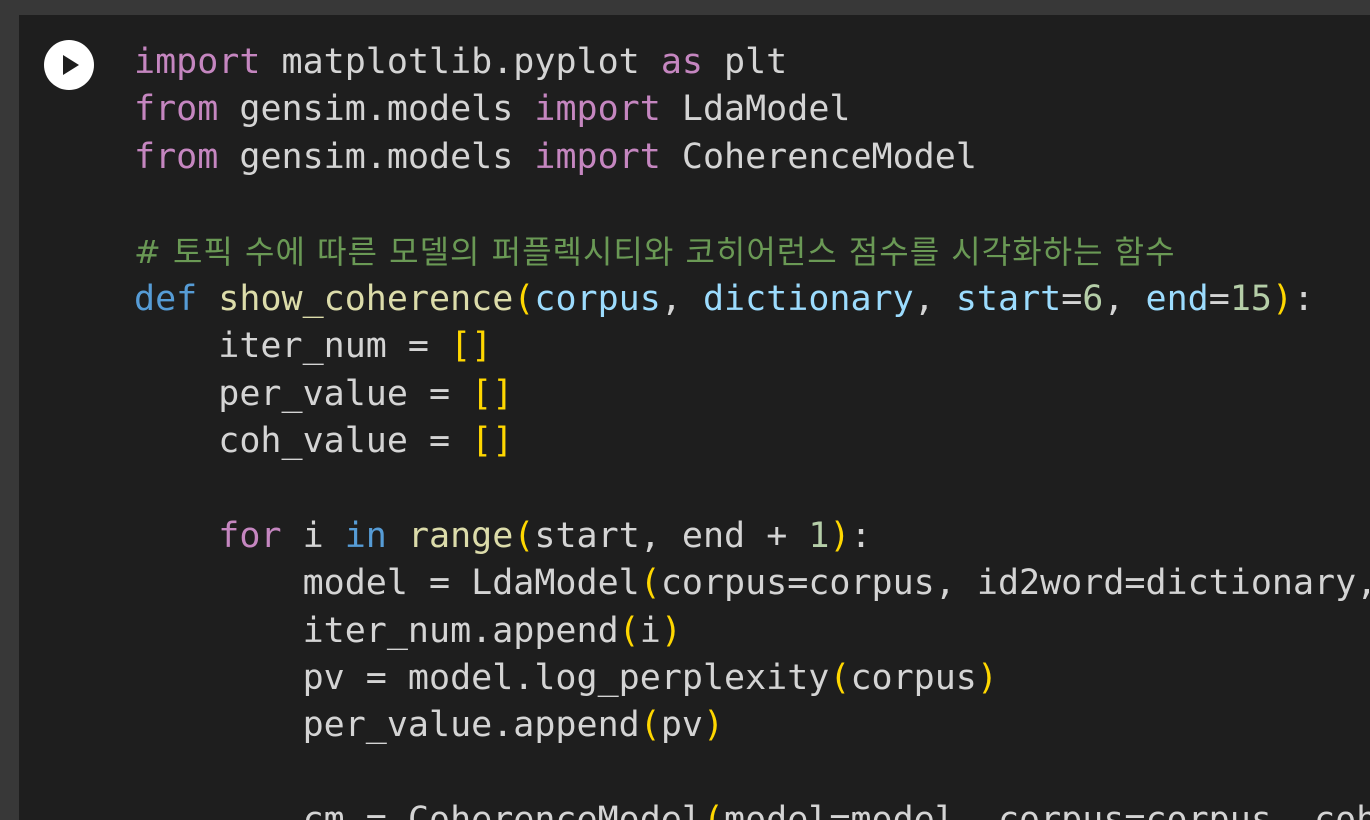  What do you see at coordinates (387, 583) in the screenshot?
I see `code-token: model = LdaModel` at bounding box center [387, 583].